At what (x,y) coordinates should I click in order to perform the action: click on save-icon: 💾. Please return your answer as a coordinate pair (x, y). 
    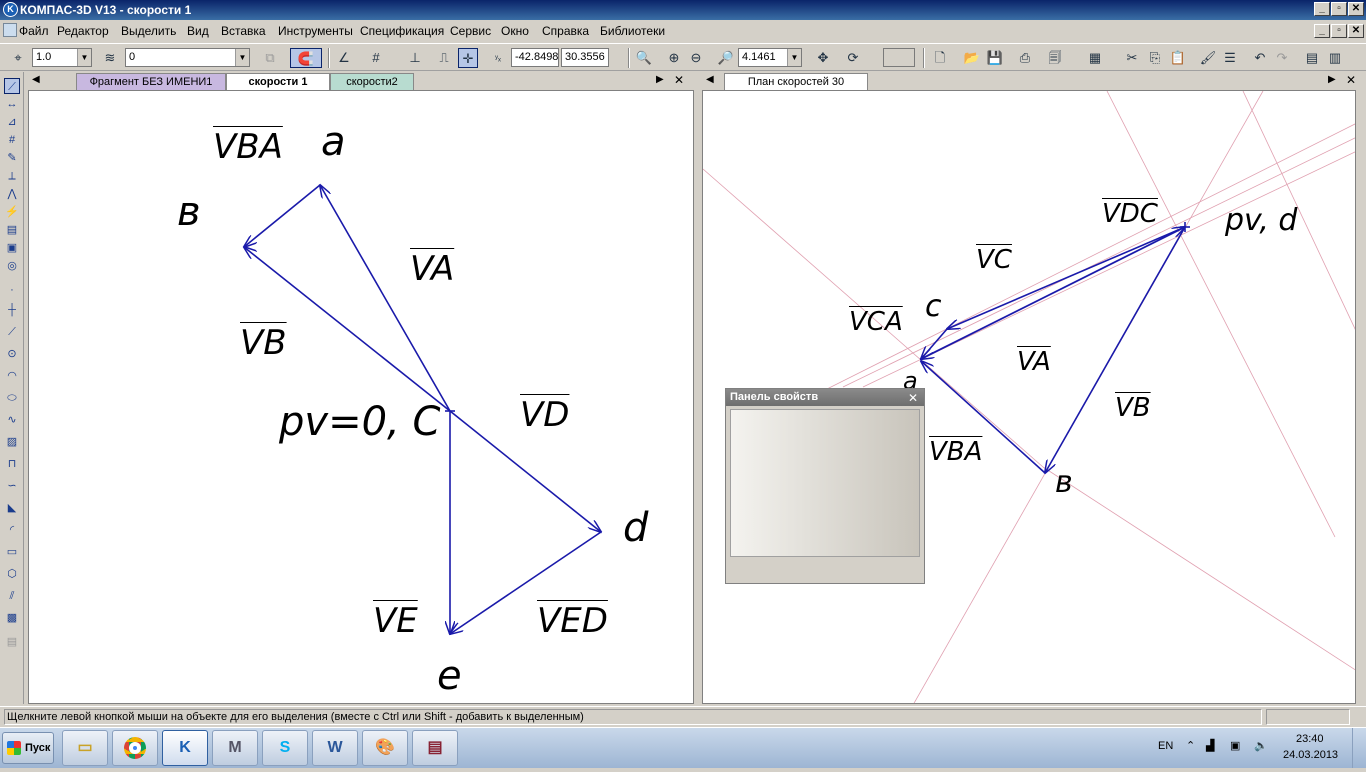
    Looking at the image, I should click on (995, 58).